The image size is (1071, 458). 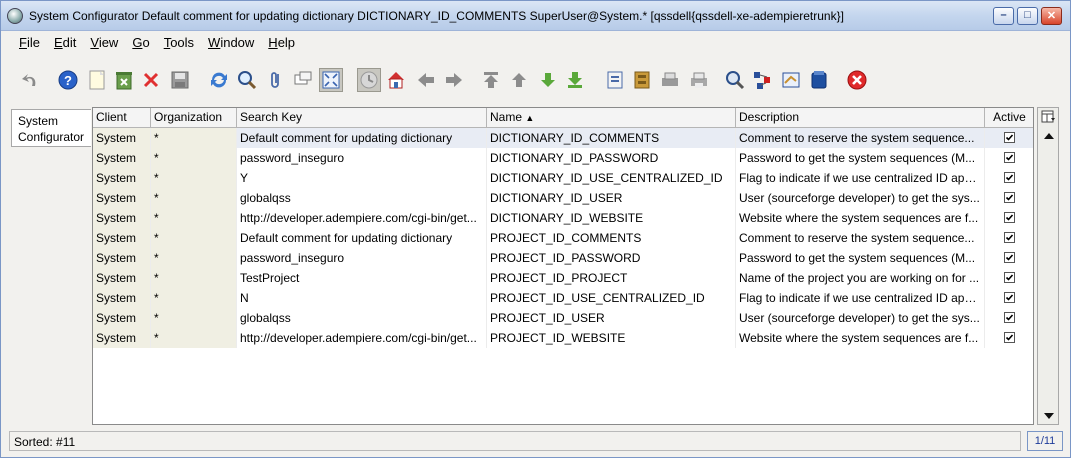 What do you see at coordinates (65, 43) in the screenshot?
I see `menu-item-edit: Edit` at bounding box center [65, 43].